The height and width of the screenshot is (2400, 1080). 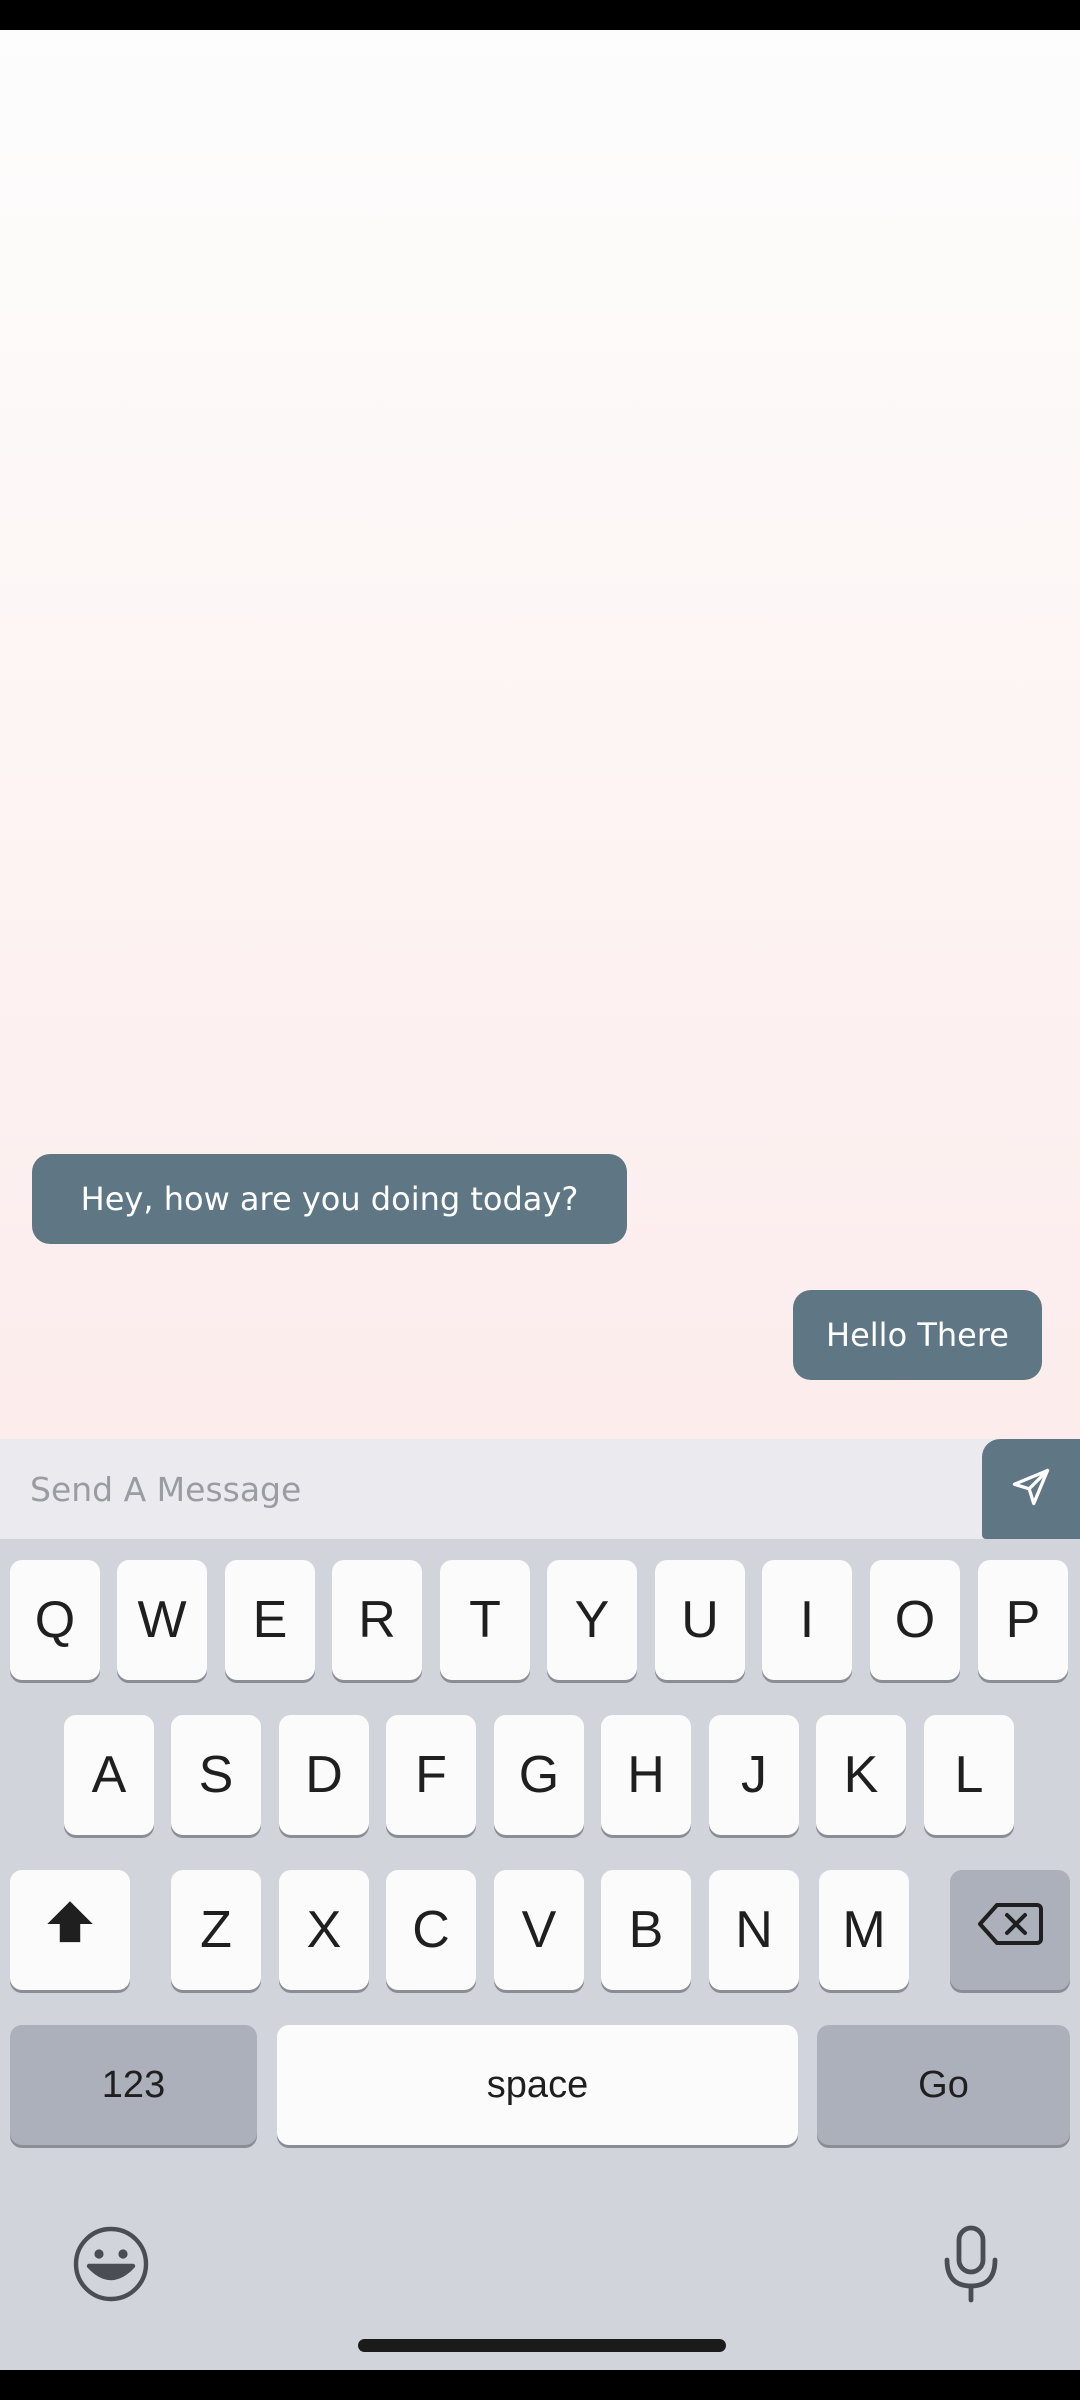 I want to click on key-l: L, so click(x=969, y=1775).